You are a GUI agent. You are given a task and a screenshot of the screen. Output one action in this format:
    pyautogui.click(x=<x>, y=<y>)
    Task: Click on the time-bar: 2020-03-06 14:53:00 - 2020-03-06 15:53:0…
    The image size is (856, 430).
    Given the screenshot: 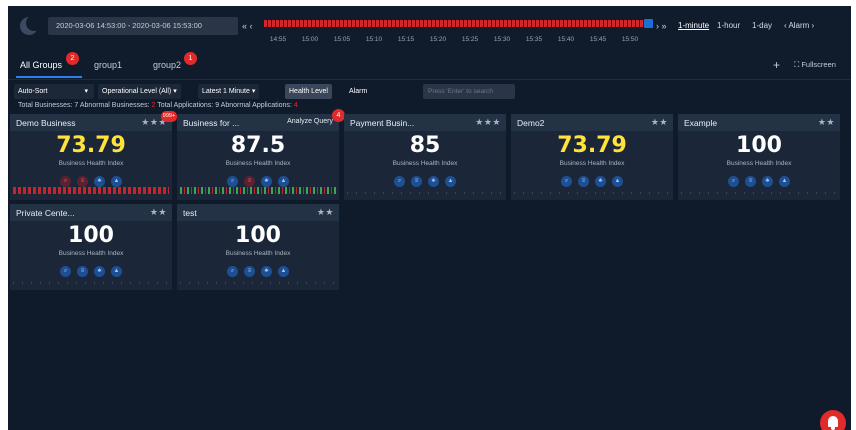 What is the action you would take?
    pyautogui.click(x=429, y=29)
    